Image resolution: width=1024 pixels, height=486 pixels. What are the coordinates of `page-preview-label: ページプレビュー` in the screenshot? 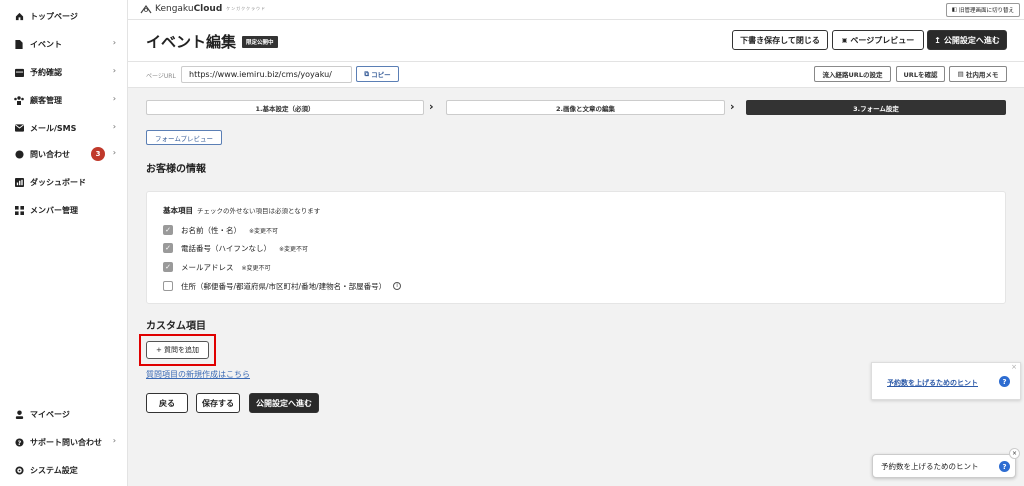 It's located at (882, 40).